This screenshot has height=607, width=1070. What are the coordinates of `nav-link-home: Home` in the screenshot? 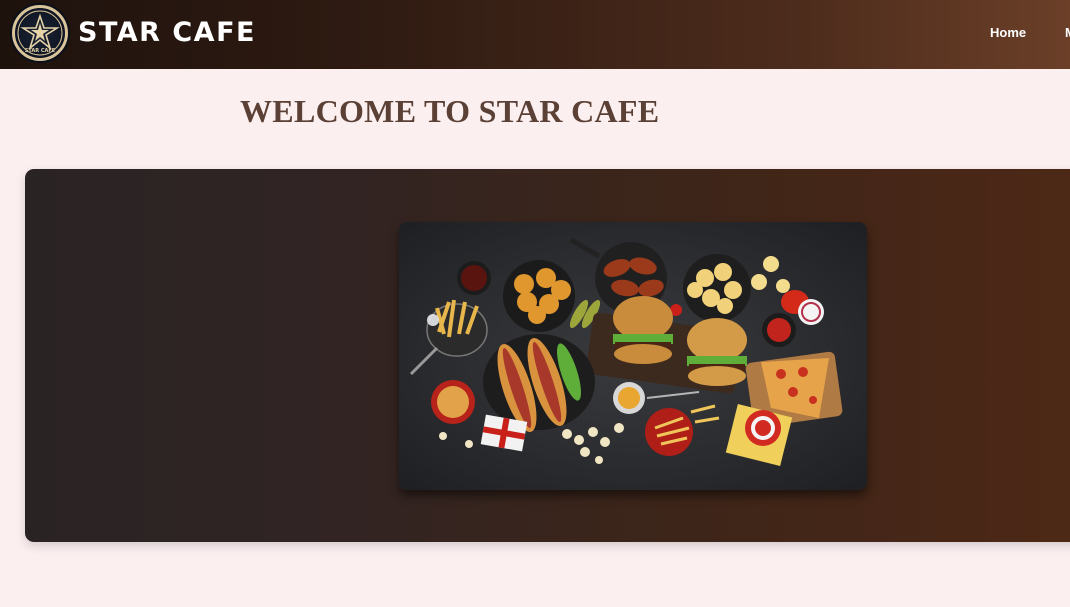 It's located at (1008, 32).